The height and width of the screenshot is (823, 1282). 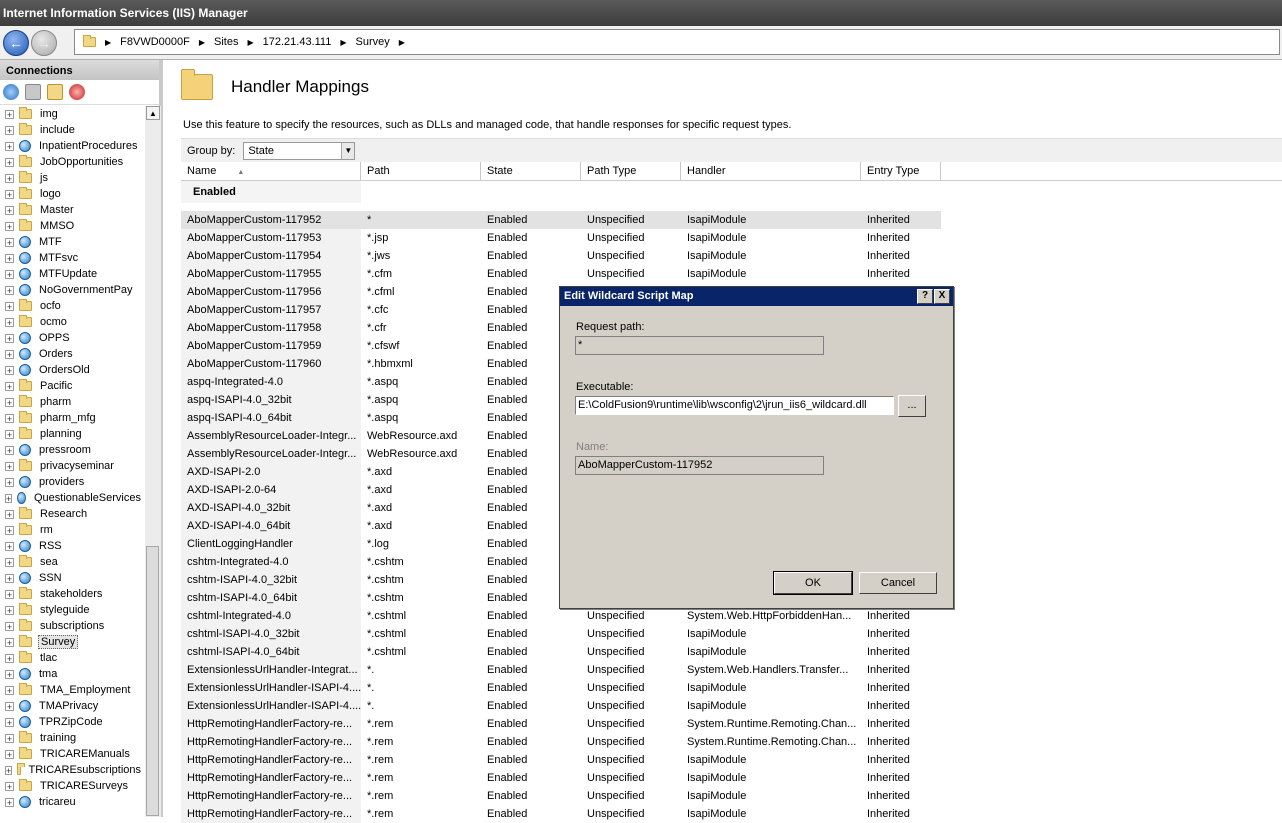 What do you see at coordinates (71, 626) in the screenshot?
I see `tree-item: + subscriptions` at bounding box center [71, 626].